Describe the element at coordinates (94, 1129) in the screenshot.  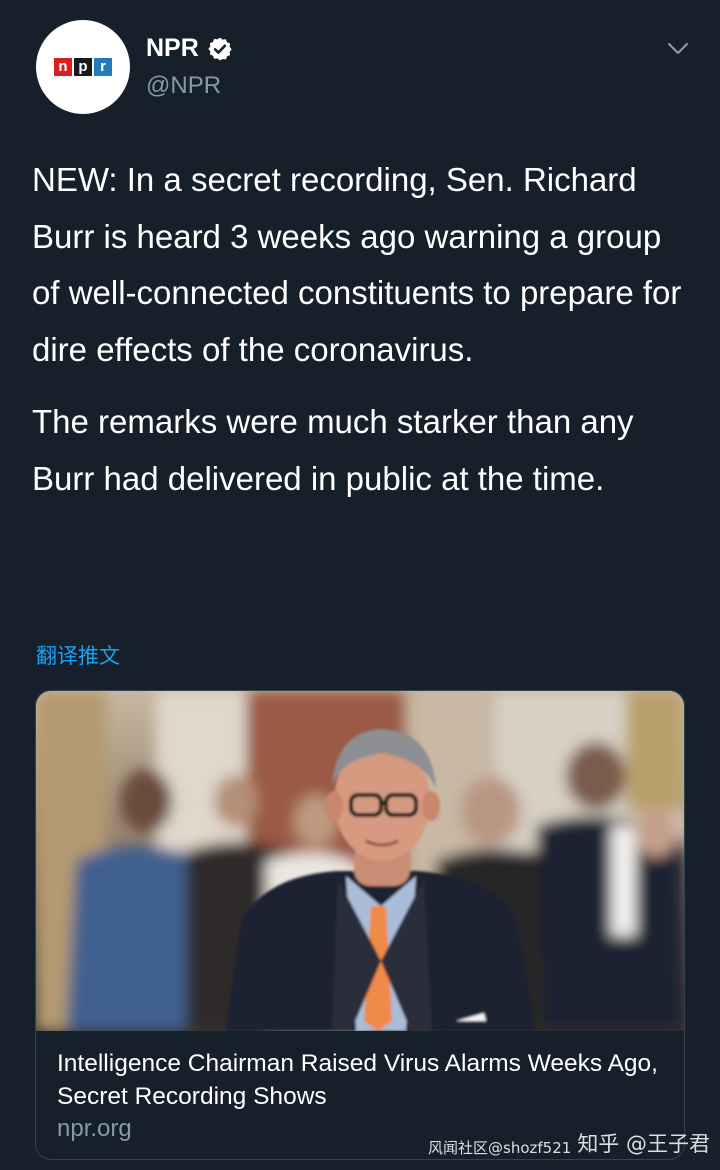
I see `card-domain: npr.org` at that location.